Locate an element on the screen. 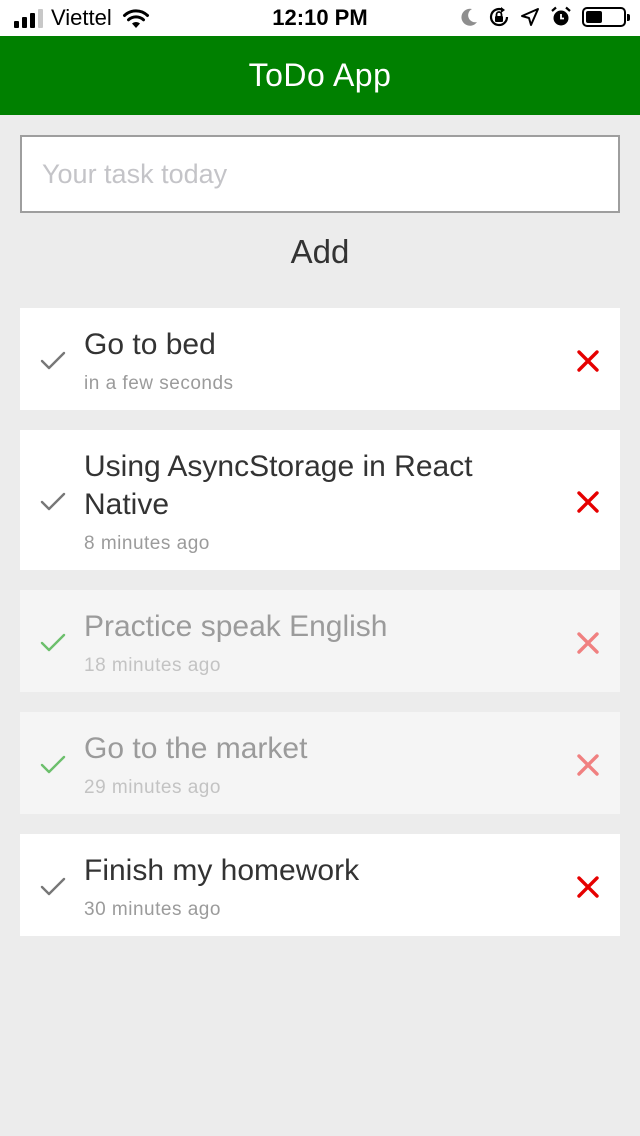 This screenshot has width=640, height=1136. alarm-icon is located at coordinates (561, 16).